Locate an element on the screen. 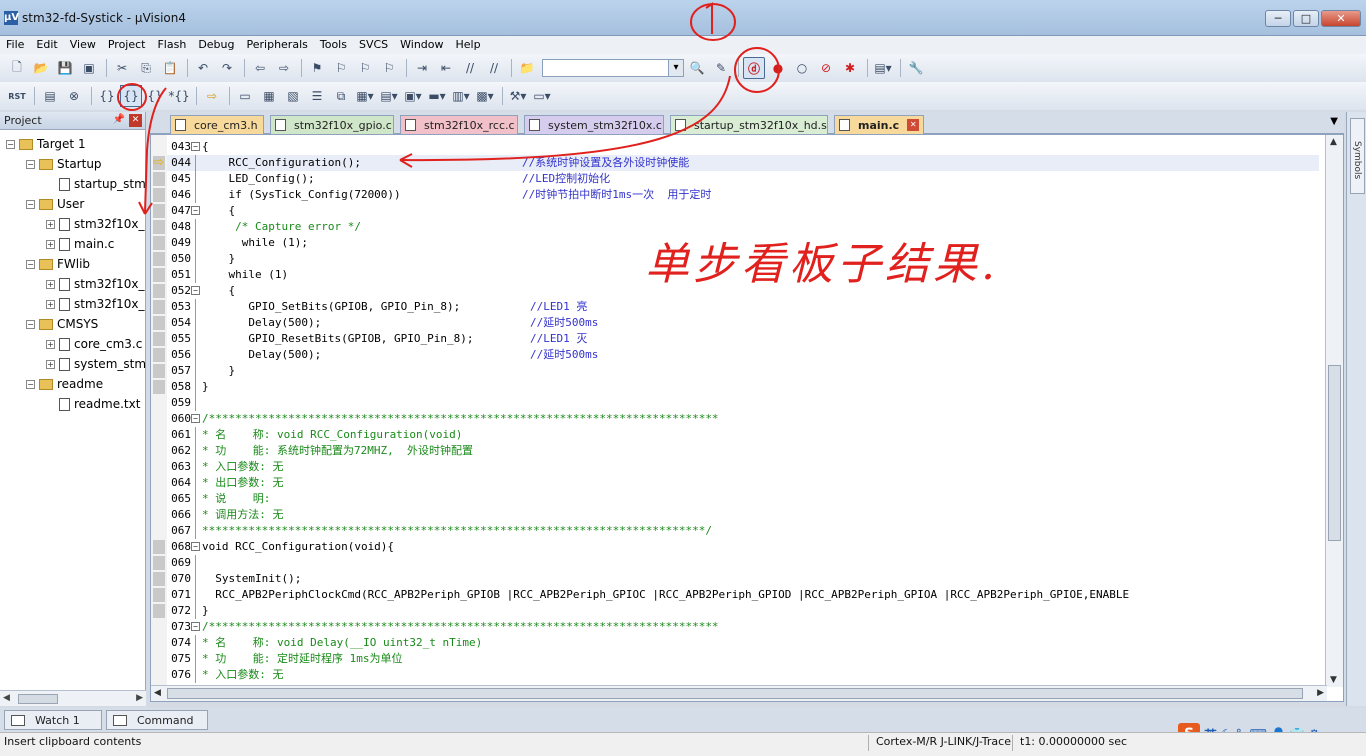  pin-icon: 📌 is located at coordinates (119, 119).